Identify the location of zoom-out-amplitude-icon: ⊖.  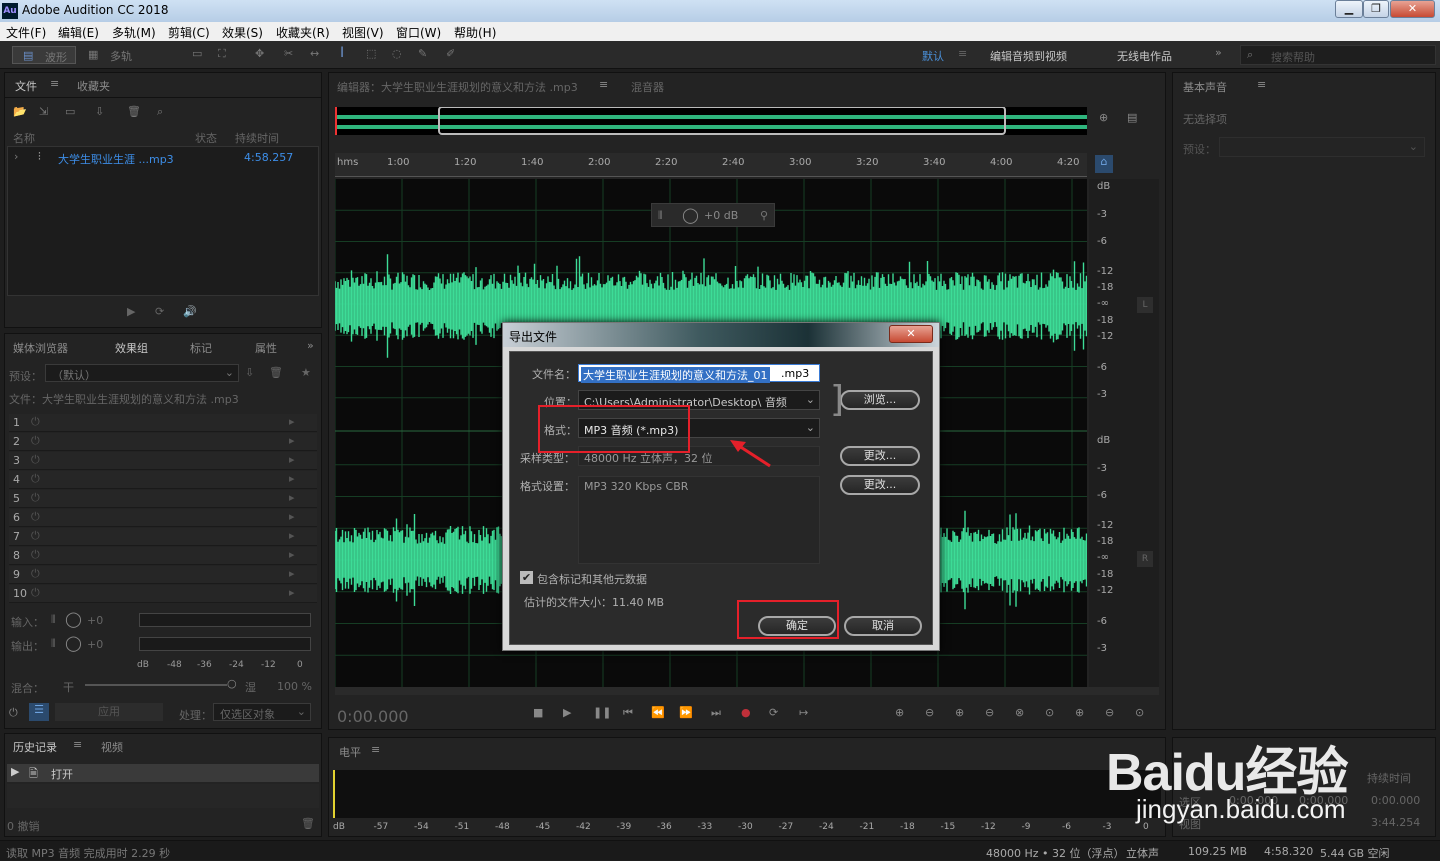
(929, 712).